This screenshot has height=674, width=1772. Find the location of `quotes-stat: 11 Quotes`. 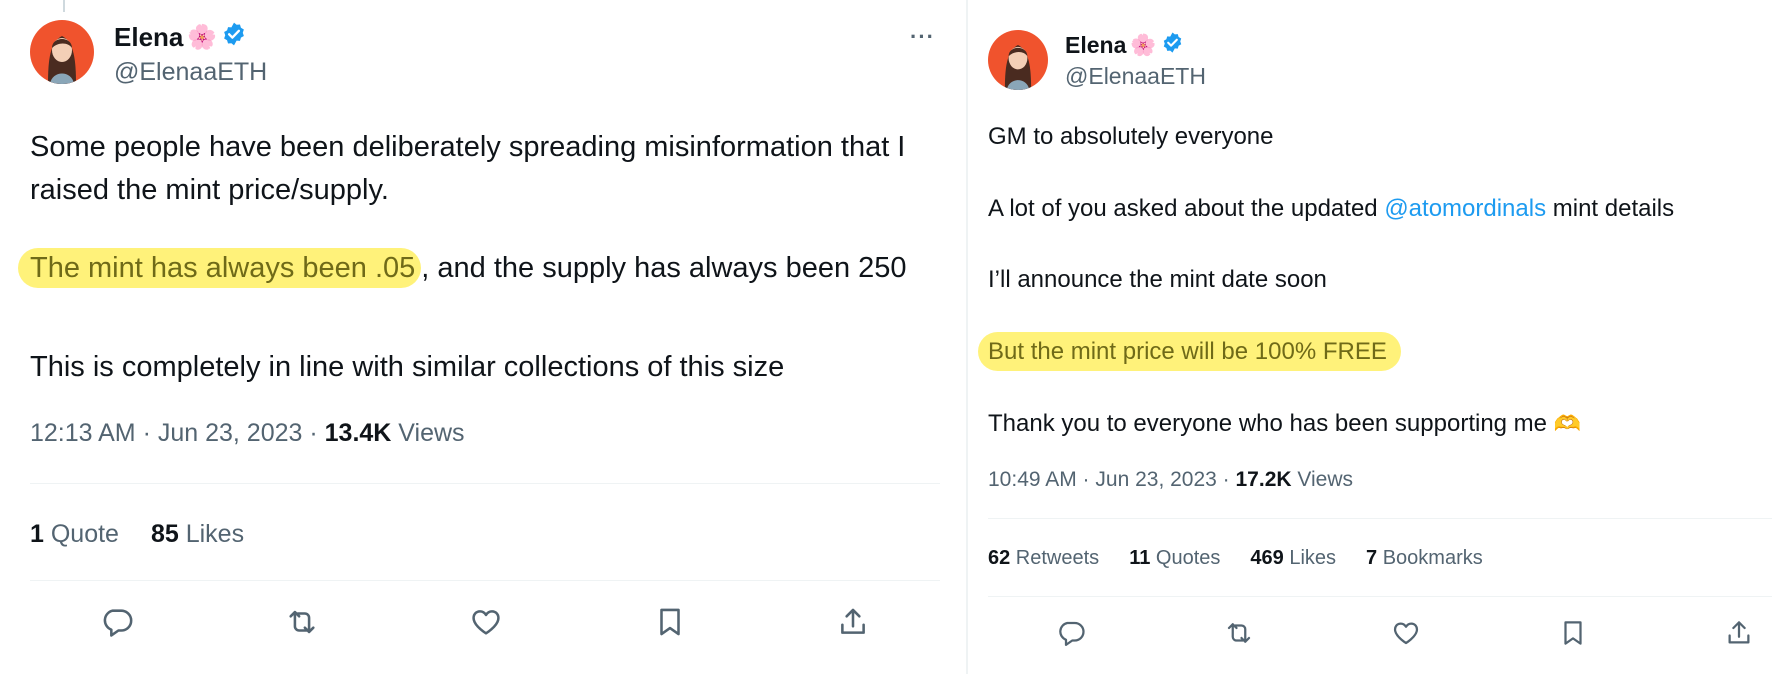

quotes-stat: 11 Quotes is located at coordinates (1174, 558).